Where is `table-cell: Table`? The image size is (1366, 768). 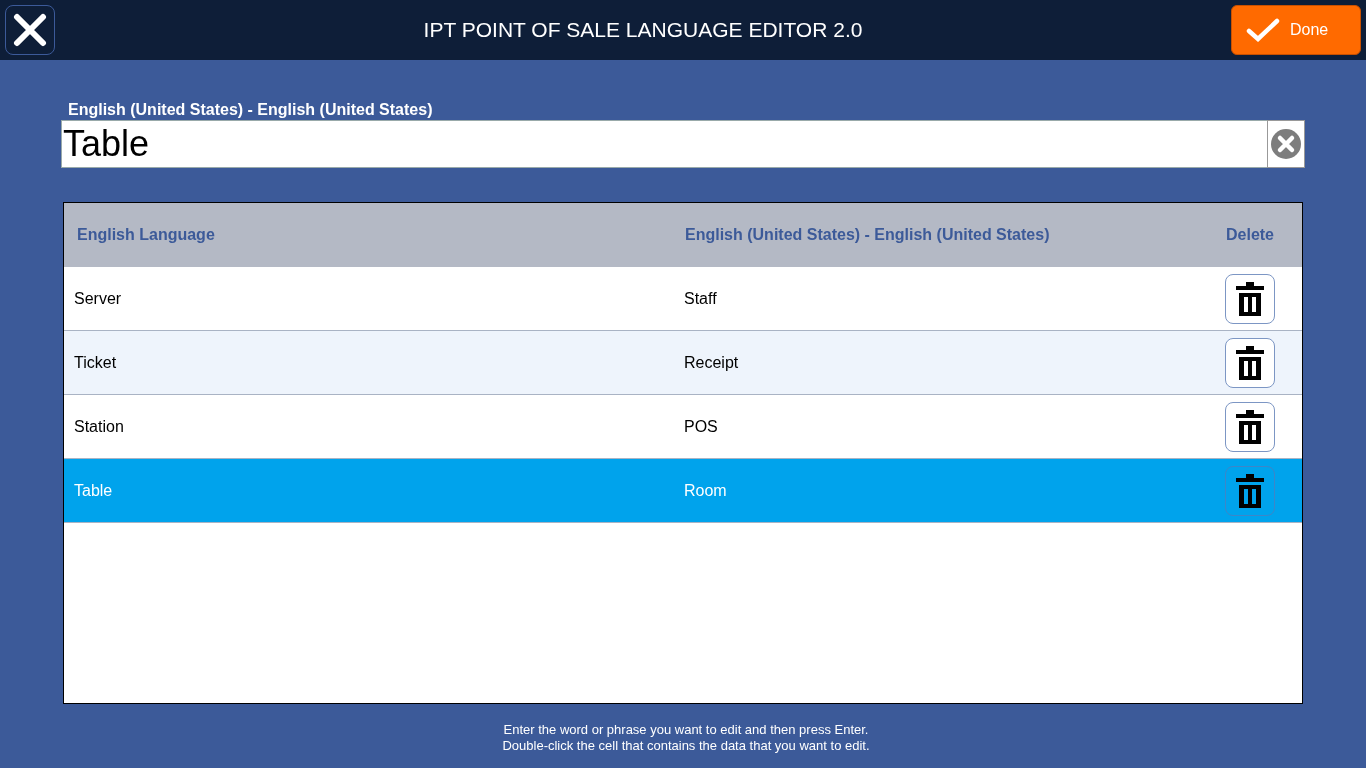 table-cell: Table is located at coordinates (93, 490).